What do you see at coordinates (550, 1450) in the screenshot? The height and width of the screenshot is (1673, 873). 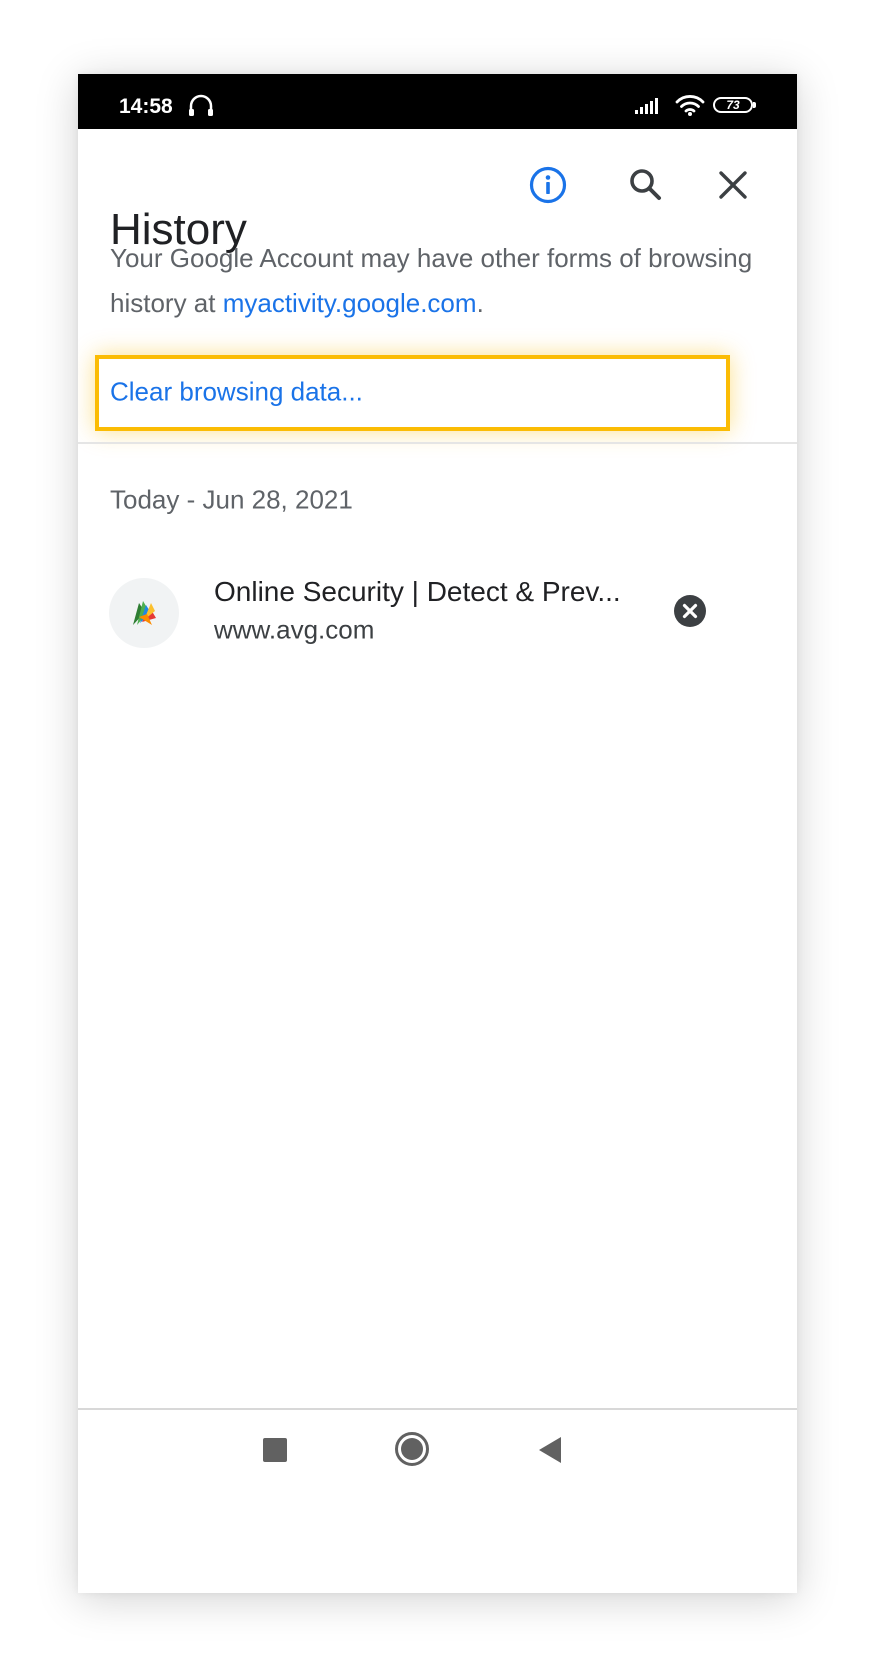 I see `back-icon` at bounding box center [550, 1450].